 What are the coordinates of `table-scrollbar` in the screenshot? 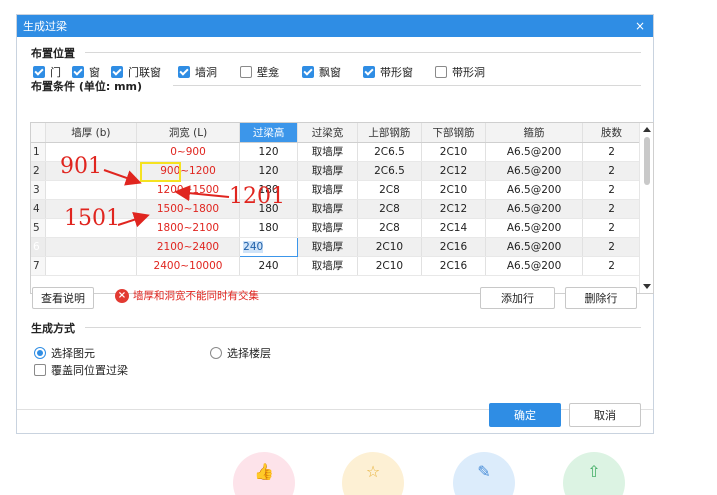 It's located at (646, 208).